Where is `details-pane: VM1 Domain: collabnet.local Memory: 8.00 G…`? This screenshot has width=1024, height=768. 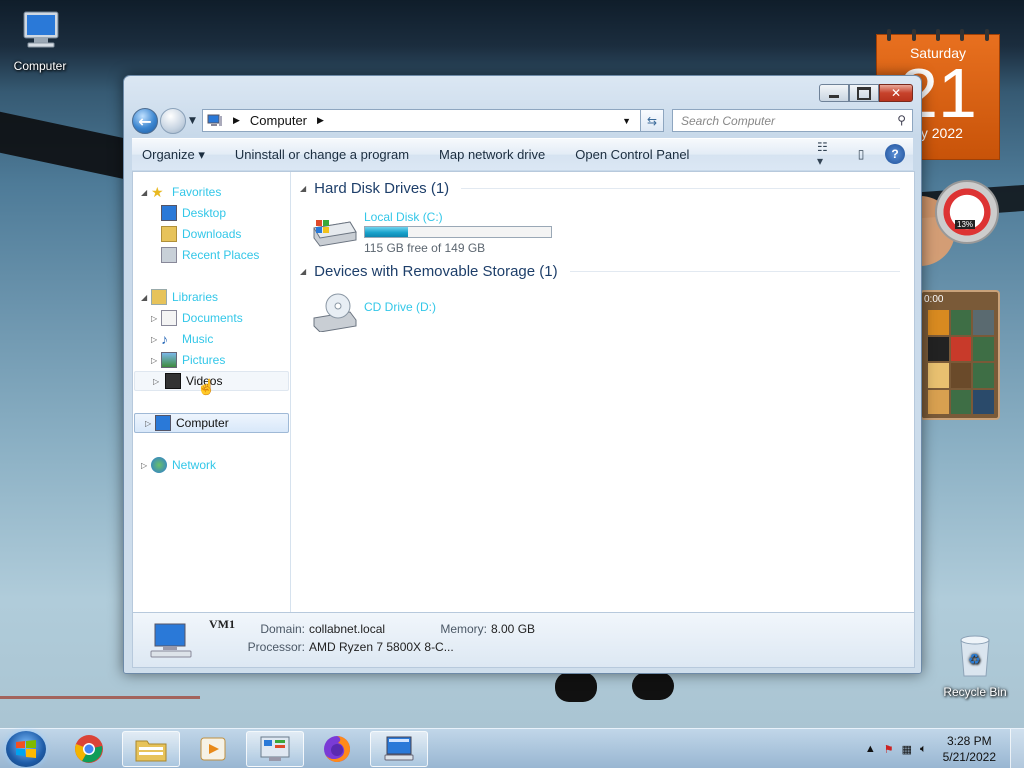
details-pane: VM1 Domain: collabnet.local Memory: 8.00 G… is located at coordinates (523, 640).